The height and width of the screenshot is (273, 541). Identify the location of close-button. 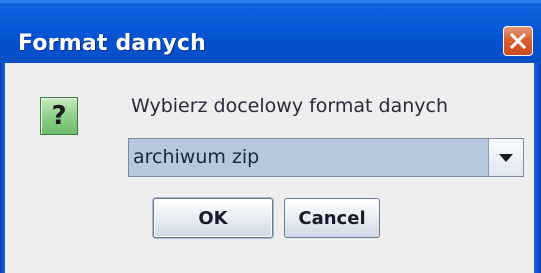
(518, 41).